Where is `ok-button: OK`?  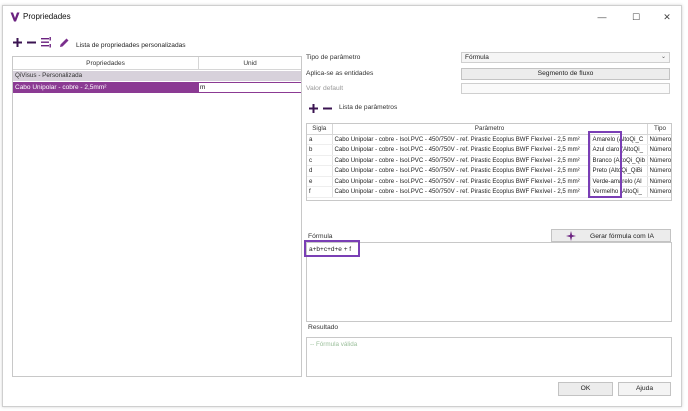 ok-button: OK is located at coordinates (585, 389).